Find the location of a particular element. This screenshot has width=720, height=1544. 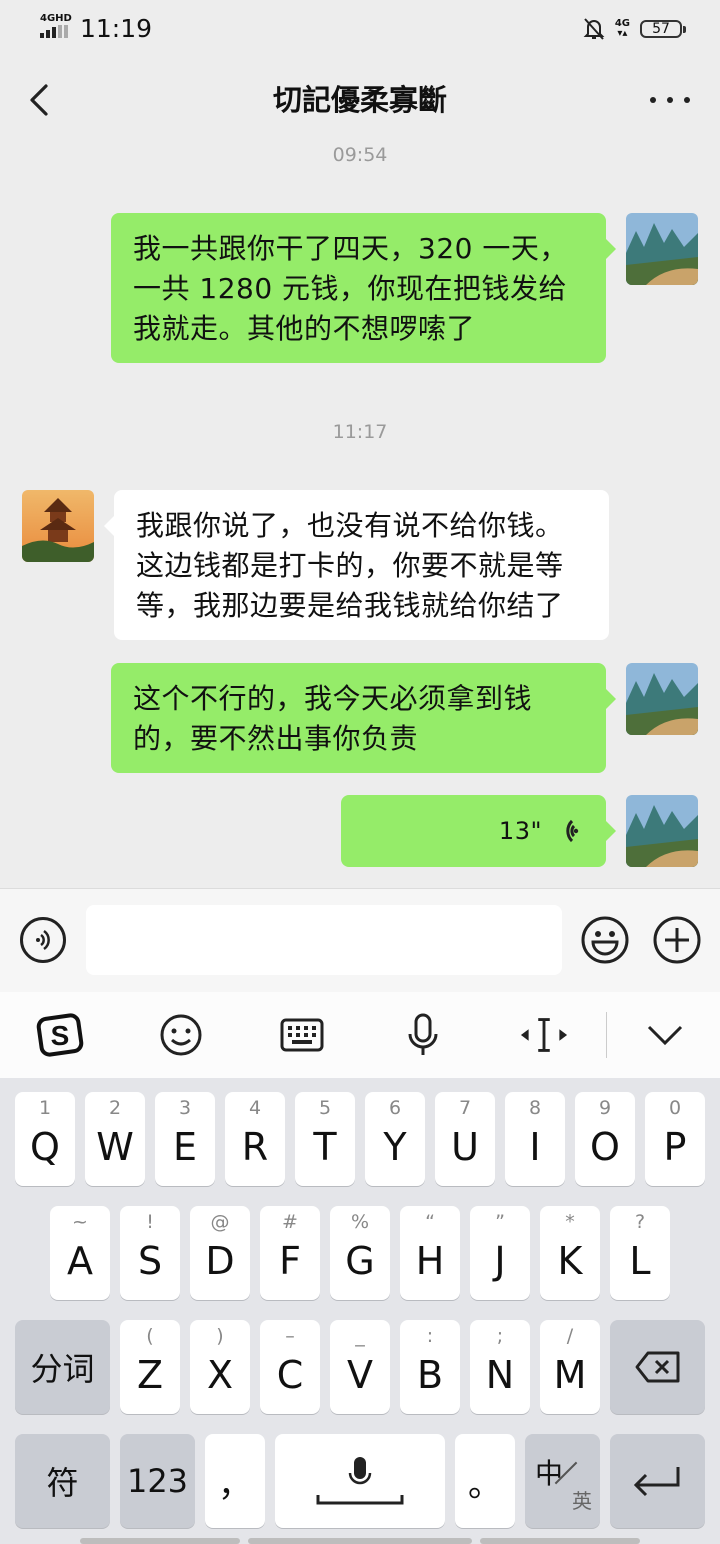

key-k: * K is located at coordinates (570, 1253).